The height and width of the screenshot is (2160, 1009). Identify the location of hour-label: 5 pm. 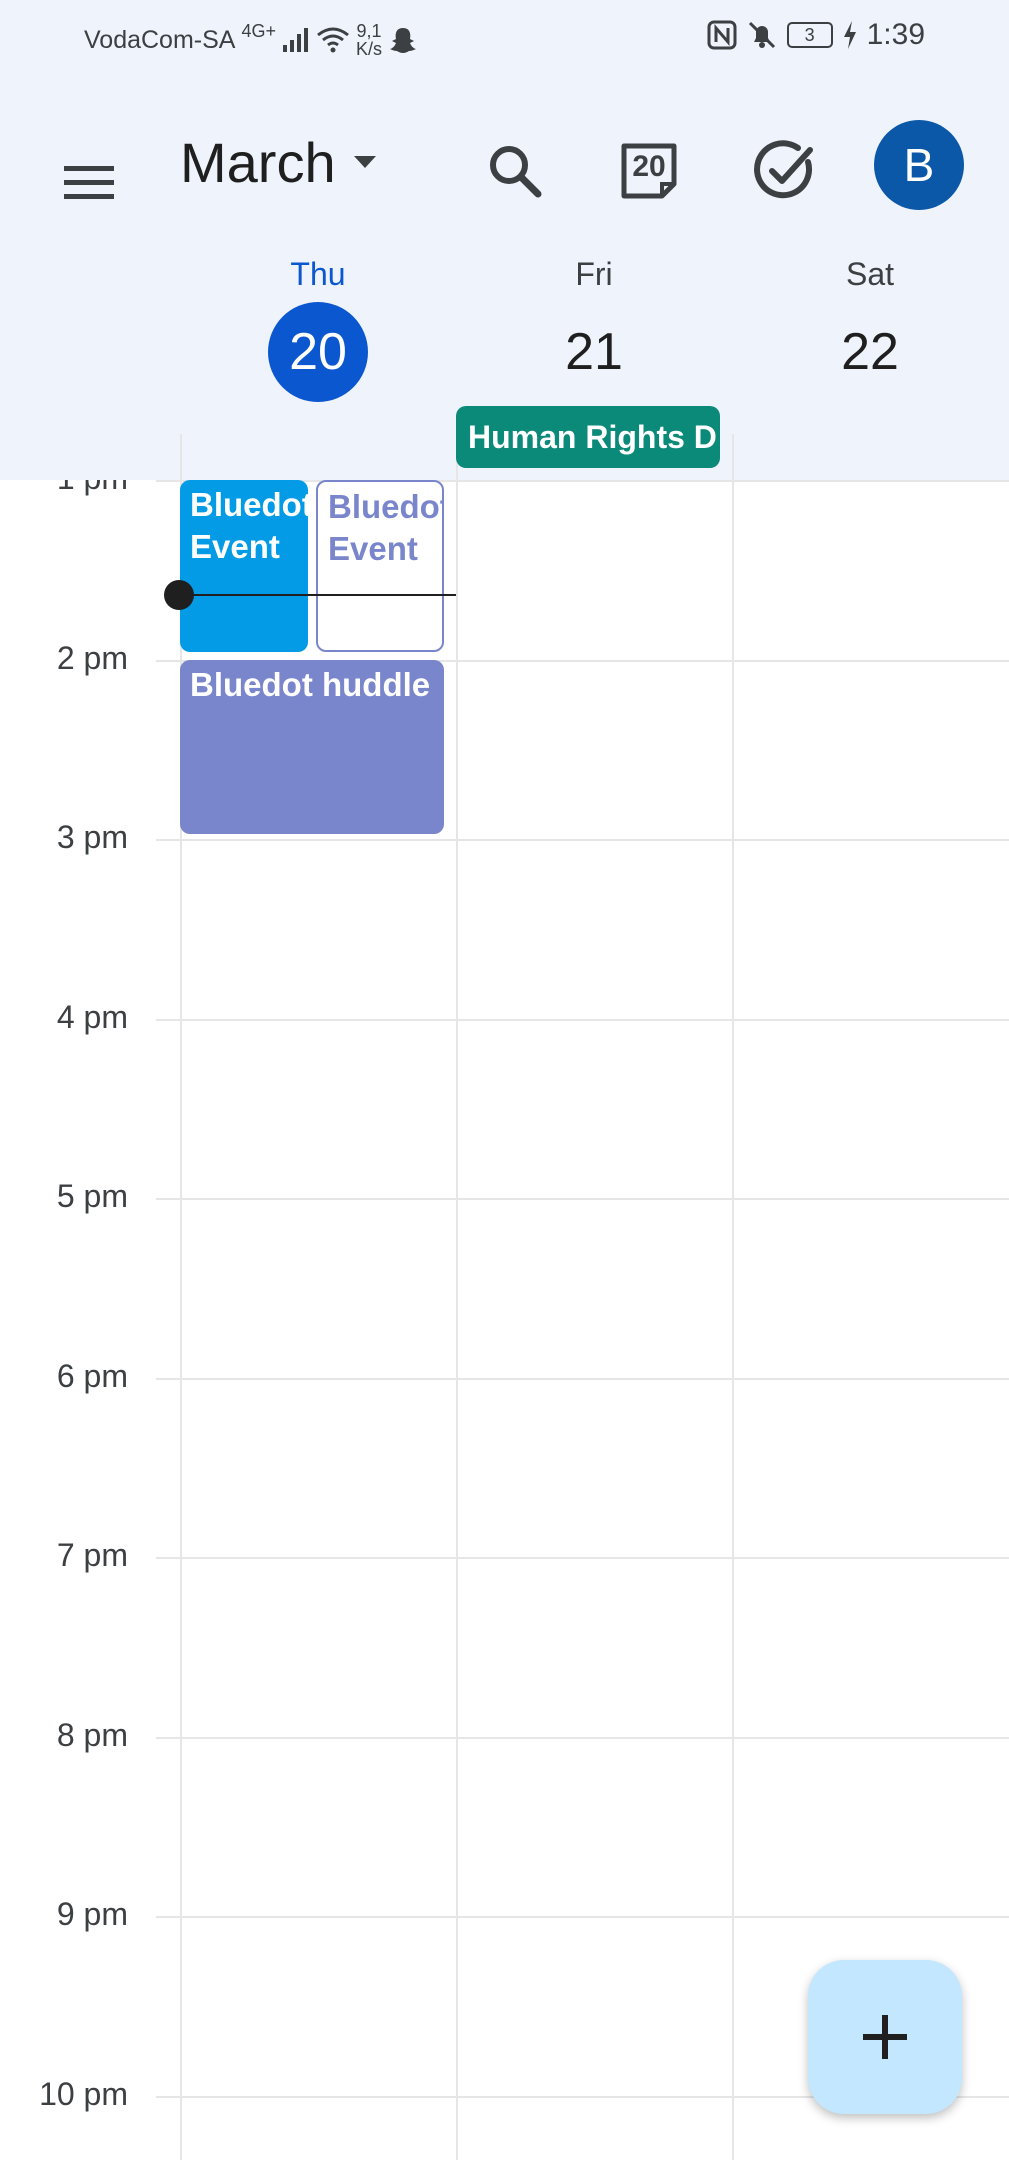
(92, 1196).